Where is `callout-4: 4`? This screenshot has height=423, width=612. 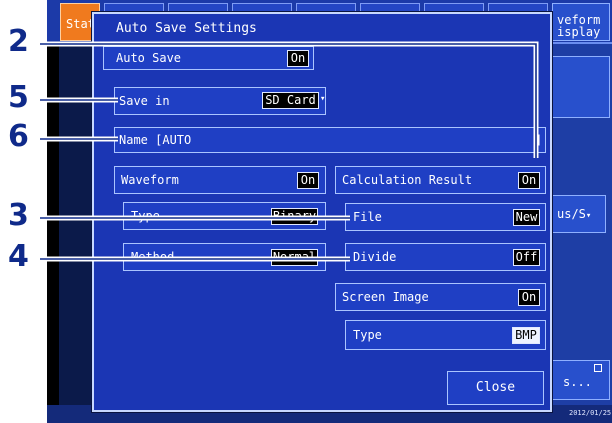 callout-4: 4 is located at coordinates (18, 256).